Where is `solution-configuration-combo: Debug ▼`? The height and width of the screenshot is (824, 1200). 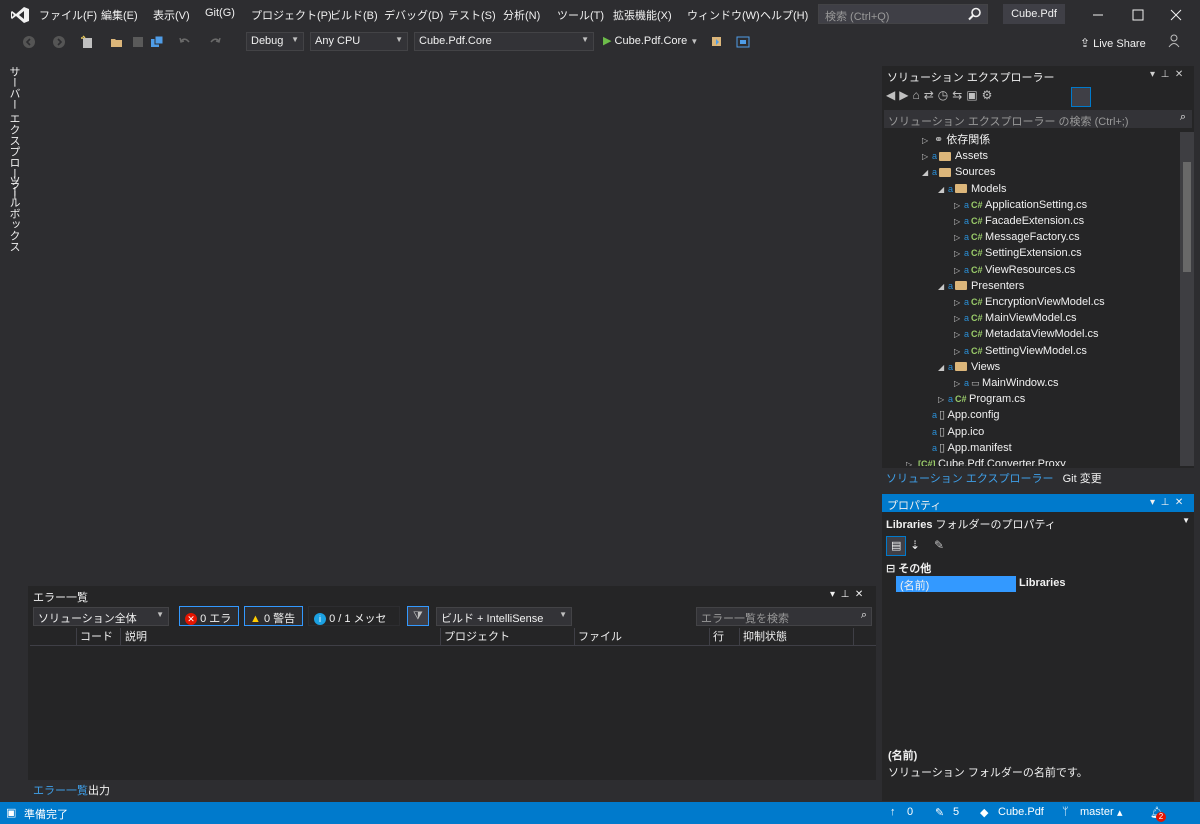
solution-configuration-combo: Debug ▼ is located at coordinates (275, 41).